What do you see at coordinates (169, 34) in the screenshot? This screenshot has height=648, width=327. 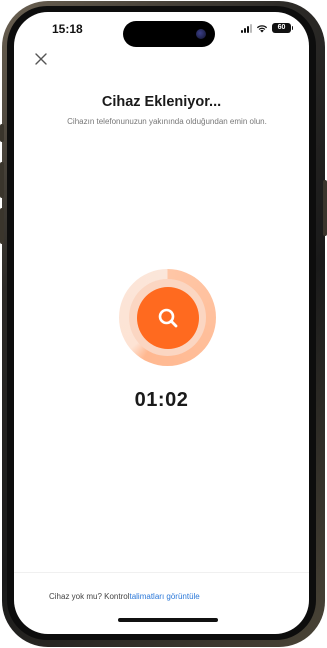 I see `dynamic-island` at bounding box center [169, 34].